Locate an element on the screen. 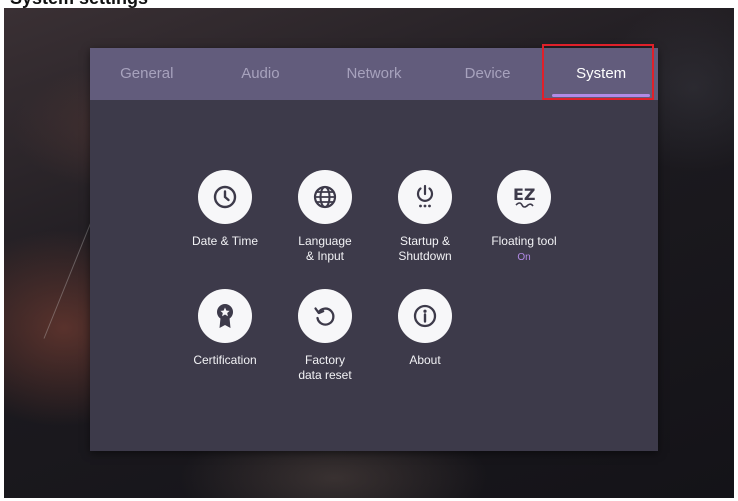 This screenshot has width=738, height=501. language-input-item: Language & Input is located at coordinates (325, 217).